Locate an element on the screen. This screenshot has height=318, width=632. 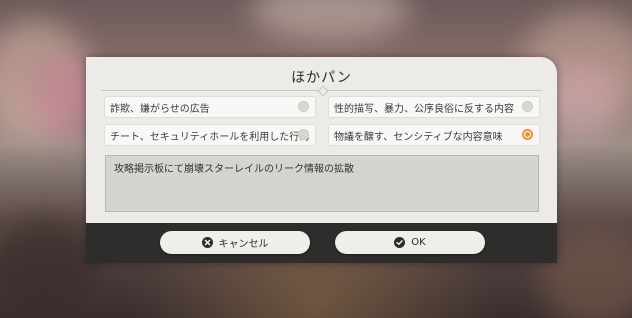
report-option: チート、セキュリティホールを利用した行為 is located at coordinates (210, 135).